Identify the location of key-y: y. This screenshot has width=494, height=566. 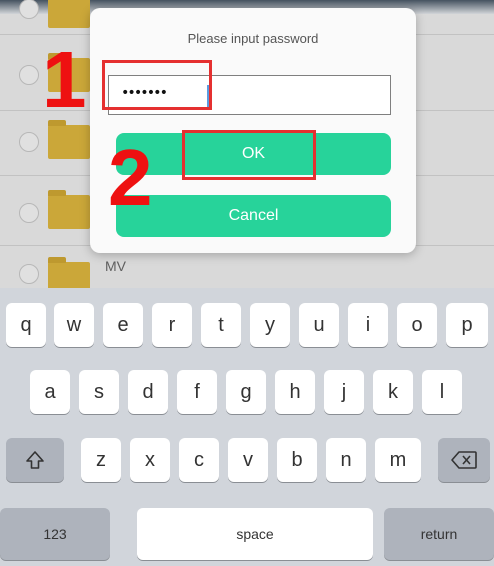
(270, 325).